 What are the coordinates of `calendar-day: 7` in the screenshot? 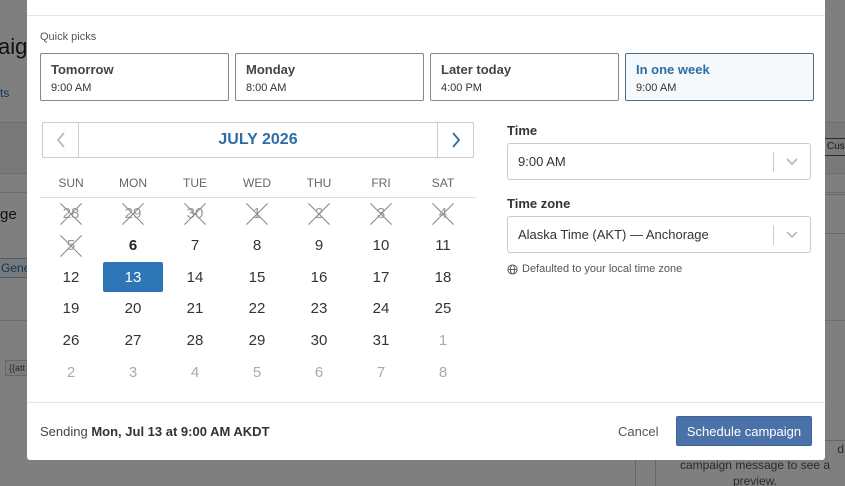 It's located at (195, 246).